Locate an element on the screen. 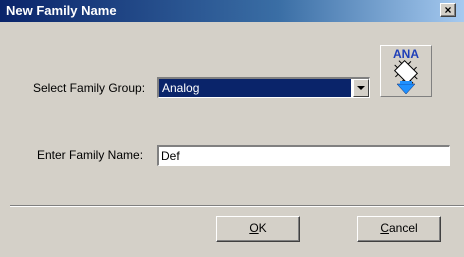 The height and width of the screenshot is (257, 464). close-button: × is located at coordinates (448, 10).